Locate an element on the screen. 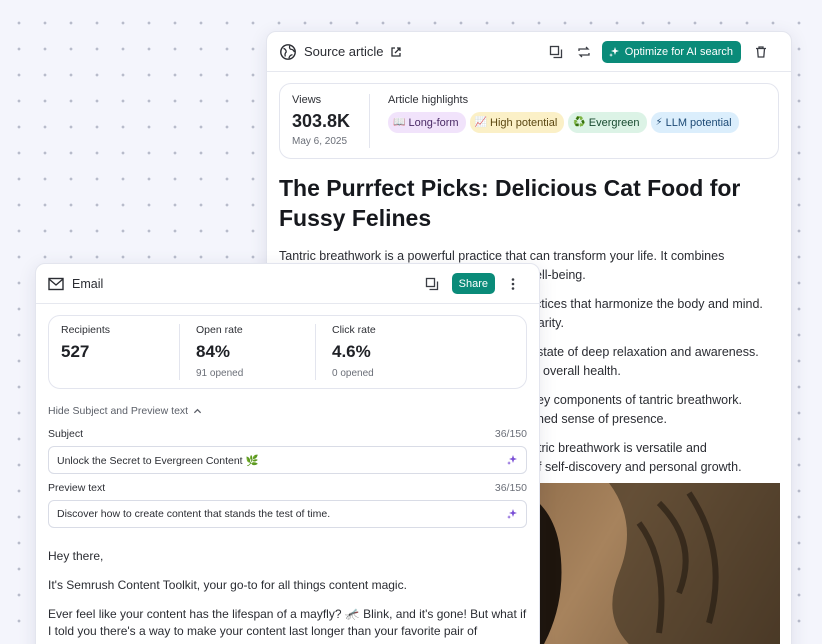 The width and height of the screenshot is (822, 644). refresh-button is located at coordinates (584, 52).